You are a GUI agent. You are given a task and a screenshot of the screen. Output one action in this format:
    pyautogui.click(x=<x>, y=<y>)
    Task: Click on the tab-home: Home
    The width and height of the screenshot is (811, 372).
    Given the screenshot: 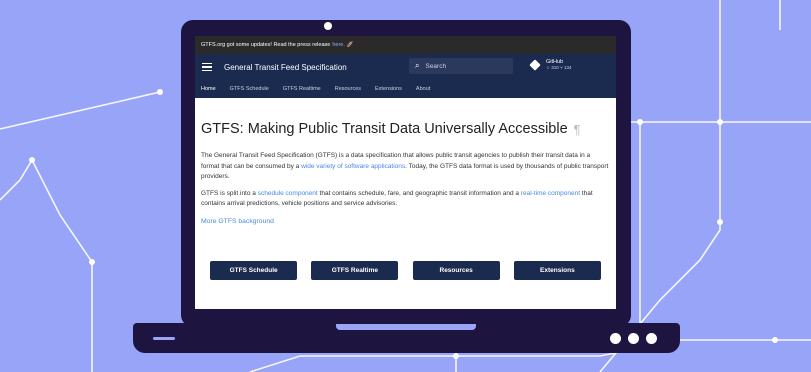 What is the action you would take?
    pyautogui.click(x=208, y=89)
    